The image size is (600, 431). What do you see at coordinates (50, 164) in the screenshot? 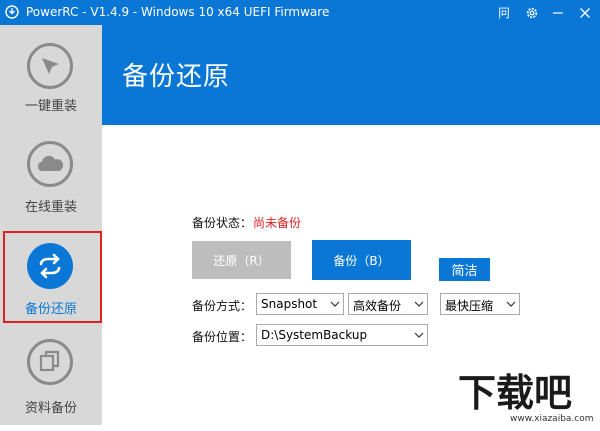
I see `cloud-icon` at bounding box center [50, 164].